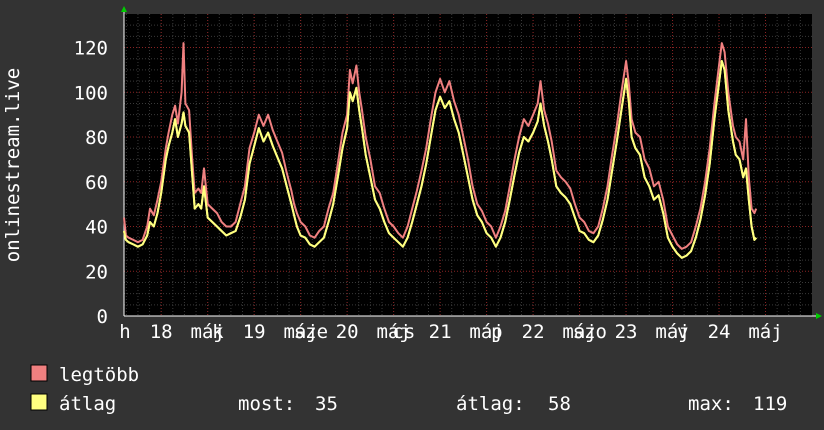 This screenshot has width=824, height=430. Describe the element at coordinates (124, 332) in the screenshot. I see `x-tick-label: h` at that location.